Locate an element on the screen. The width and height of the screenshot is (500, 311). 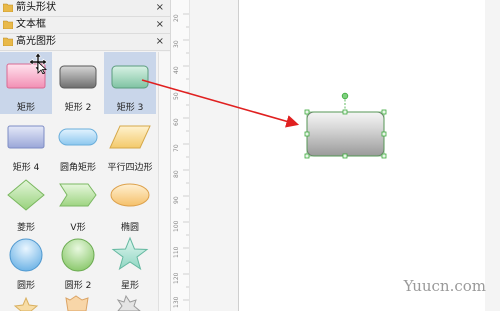
watermark: Yuucn.com is located at coordinates (444, 286).